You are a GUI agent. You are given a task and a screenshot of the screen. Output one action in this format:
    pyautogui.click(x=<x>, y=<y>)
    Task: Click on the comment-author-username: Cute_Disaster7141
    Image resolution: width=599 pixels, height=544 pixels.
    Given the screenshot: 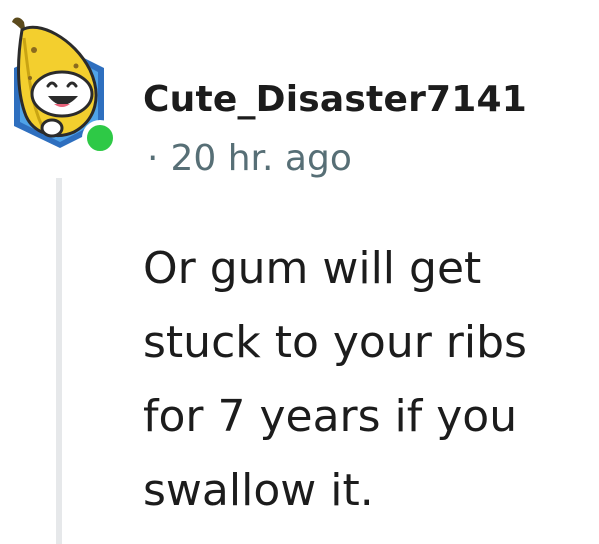 What is the action you would take?
    pyautogui.click(x=335, y=100)
    